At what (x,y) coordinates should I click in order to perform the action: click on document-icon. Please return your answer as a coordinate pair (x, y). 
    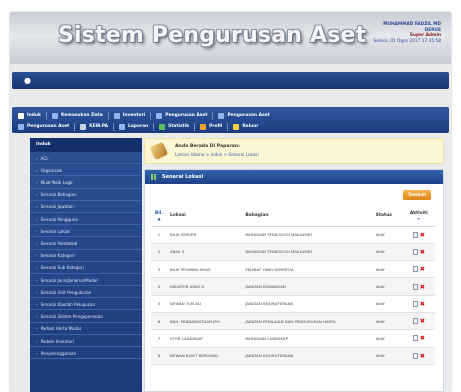
    Looking at the image, I should click on (83, 126).